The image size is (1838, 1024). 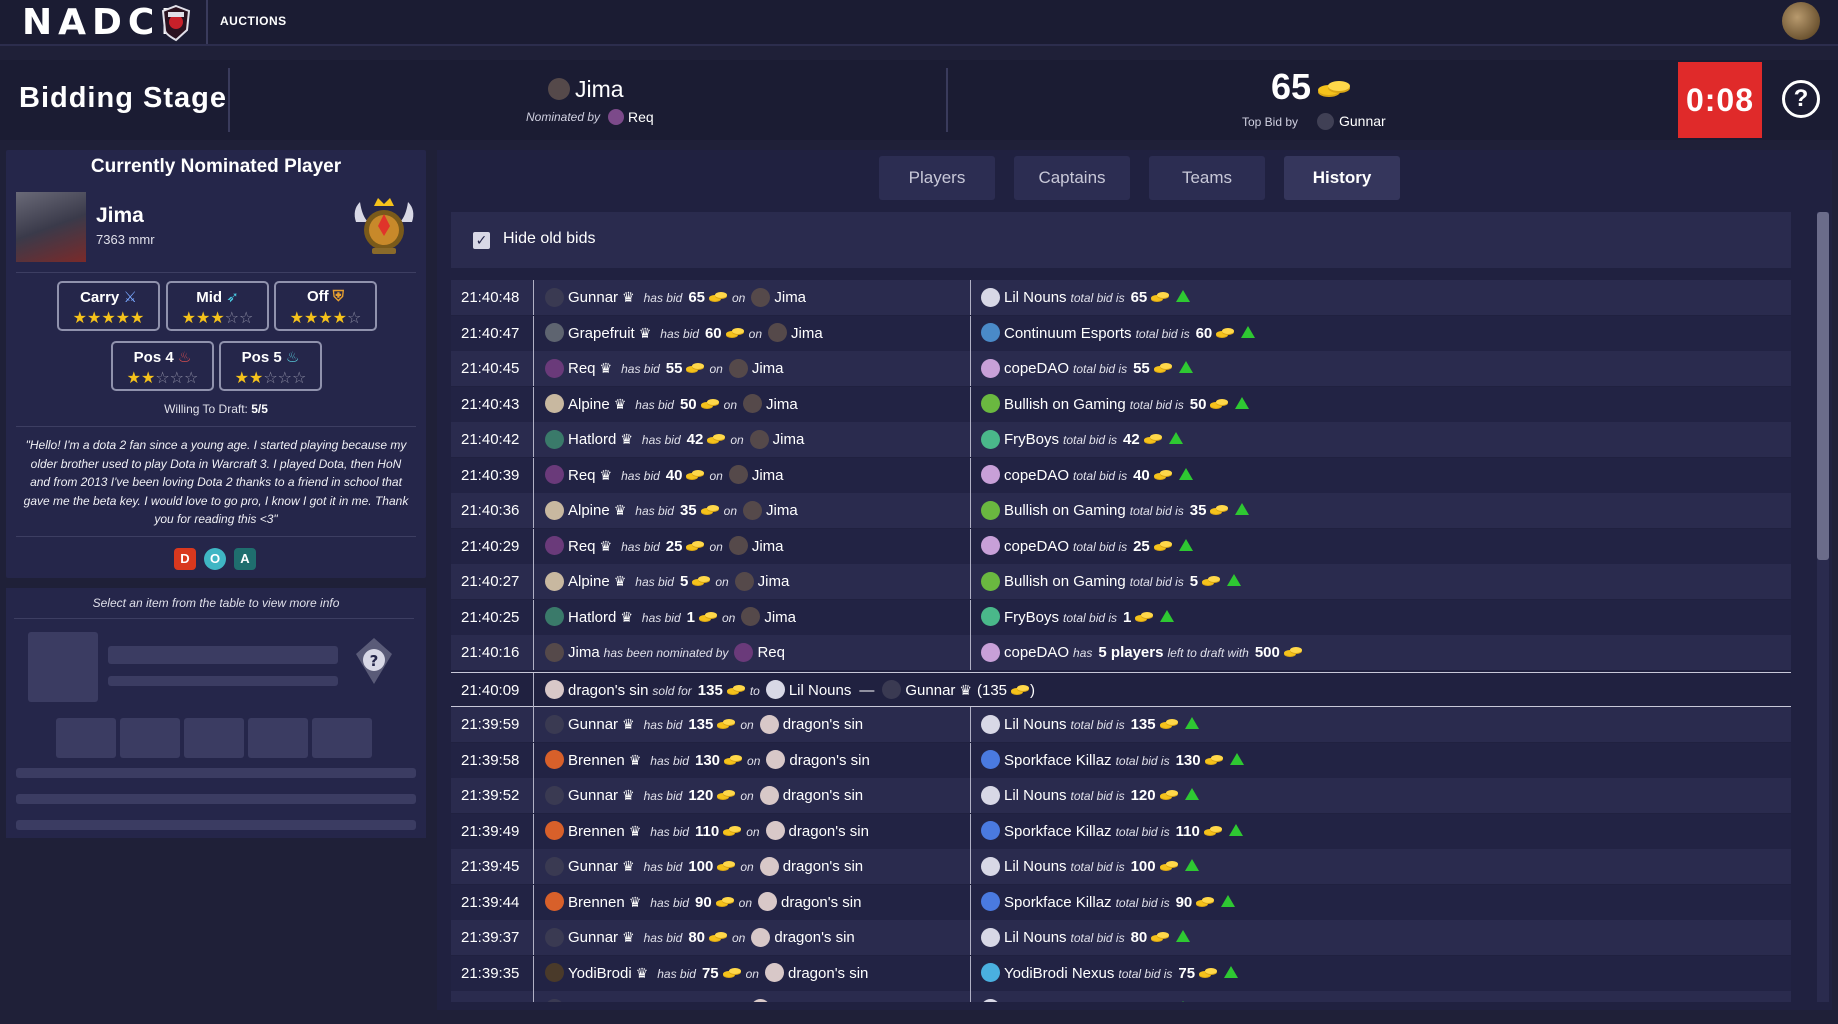 I want to click on tab-players: Players, so click(x=937, y=178).